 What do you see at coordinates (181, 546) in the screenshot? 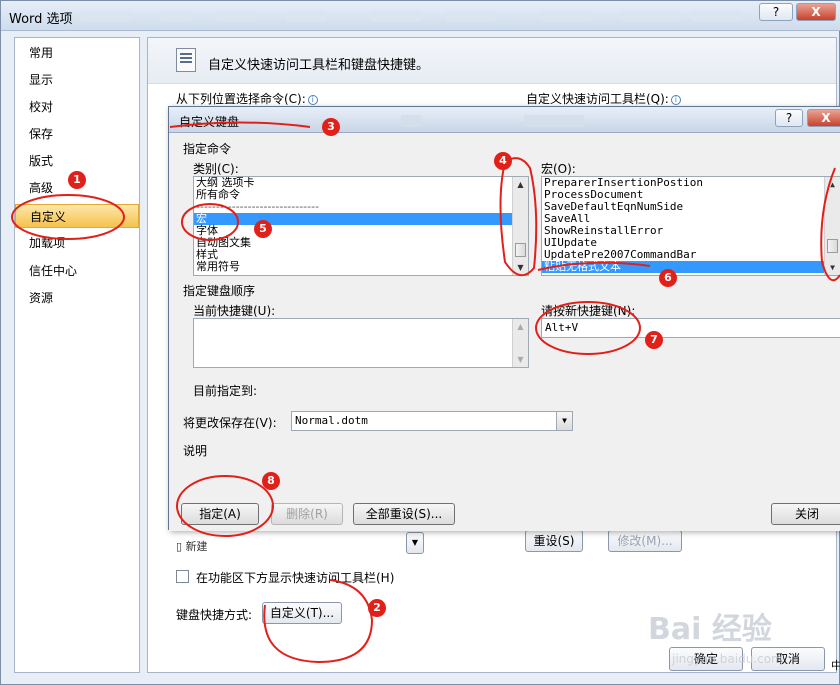
I see `new-doc-icon: ▯` at bounding box center [181, 546].